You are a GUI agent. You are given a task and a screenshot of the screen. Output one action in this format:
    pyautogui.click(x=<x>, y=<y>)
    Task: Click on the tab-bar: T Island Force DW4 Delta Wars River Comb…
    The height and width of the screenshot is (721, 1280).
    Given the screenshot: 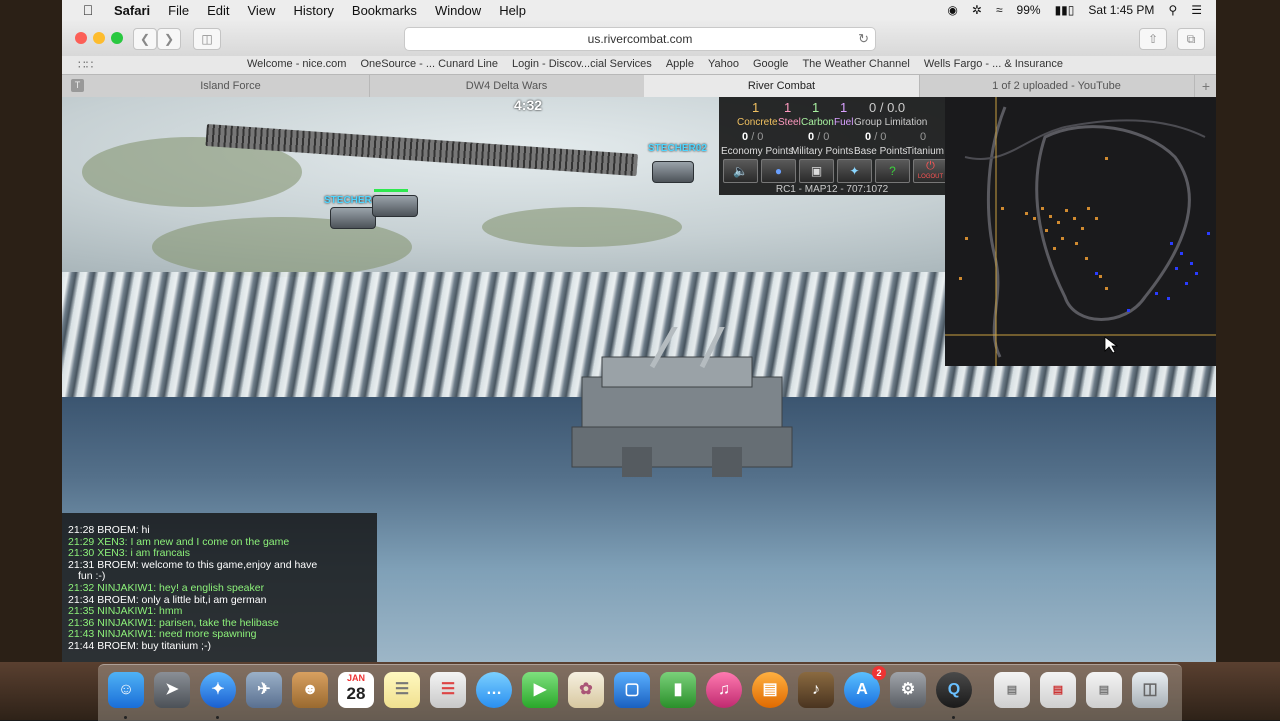 What is the action you would take?
    pyautogui.click(x=639, y=86)
    